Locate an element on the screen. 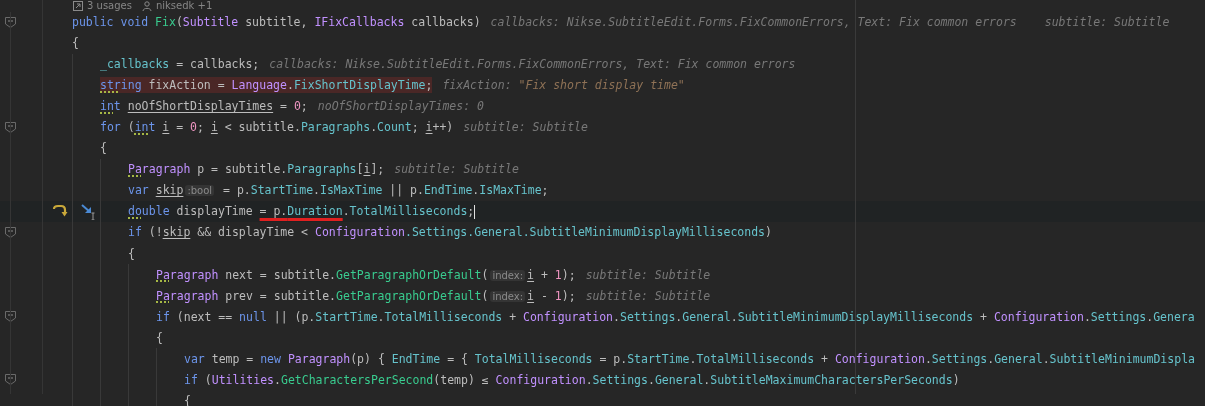  code-line: public void Fix(Subtitle subtitle, IFixCallbacks callbacks) callbacks: Nikse.SubtitleEdit.Forms.FixCommonErrors, Text: Fix common errors subtitle: Subtitle is located at coordinates (621, 22).